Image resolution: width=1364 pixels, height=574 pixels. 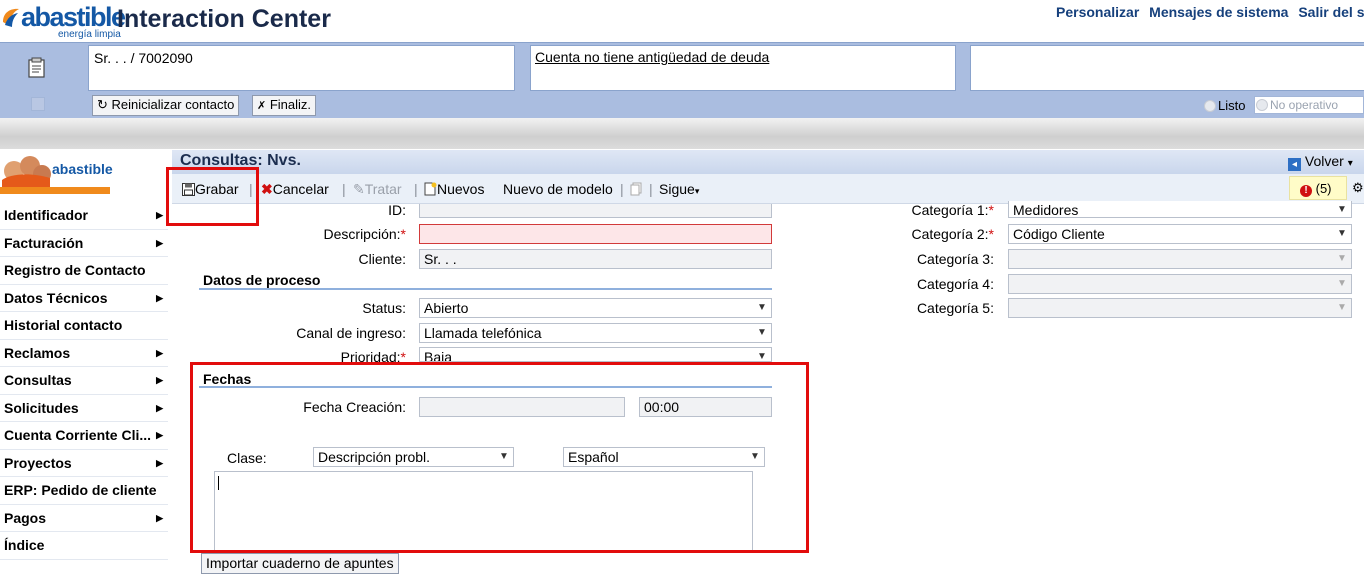 I want to click on import-notebook-button: Importar cuaderno de apuntes, so click(x=300, y=563).